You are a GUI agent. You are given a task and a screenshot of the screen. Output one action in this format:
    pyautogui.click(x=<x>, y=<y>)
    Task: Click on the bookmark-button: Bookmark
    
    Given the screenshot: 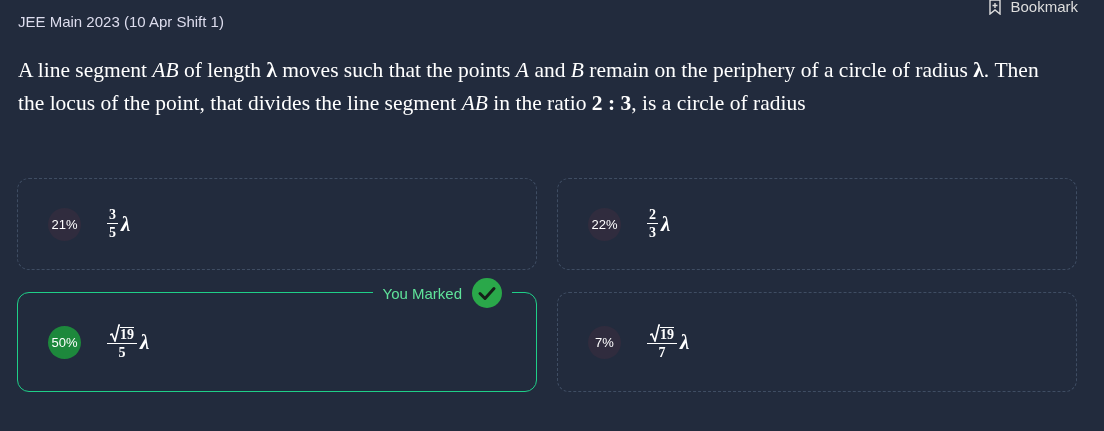 What is the action you would take?
    pyautogui.click(x=1033, y=7)
    